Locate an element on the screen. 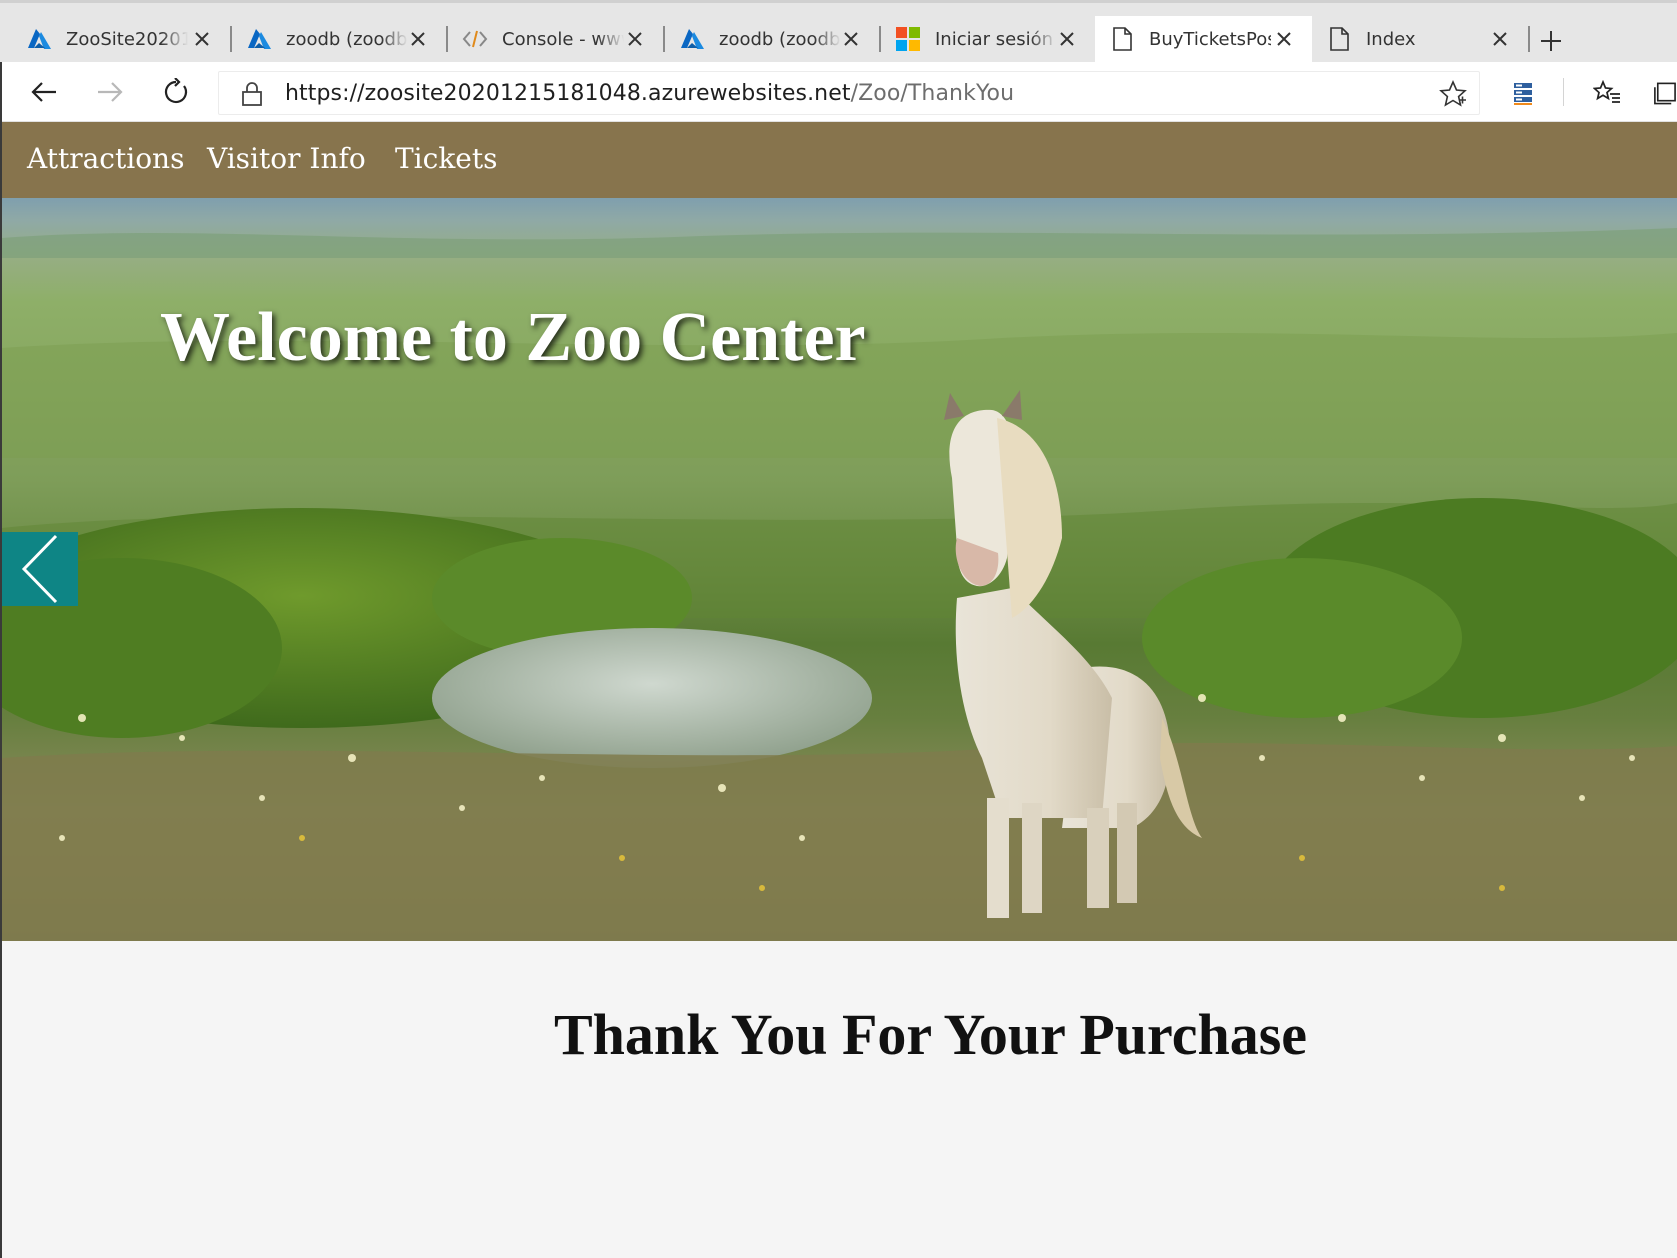 The width and height of the screenshot is (1677, 1258). arrow-left-icon is located at coordinates (43, 92).